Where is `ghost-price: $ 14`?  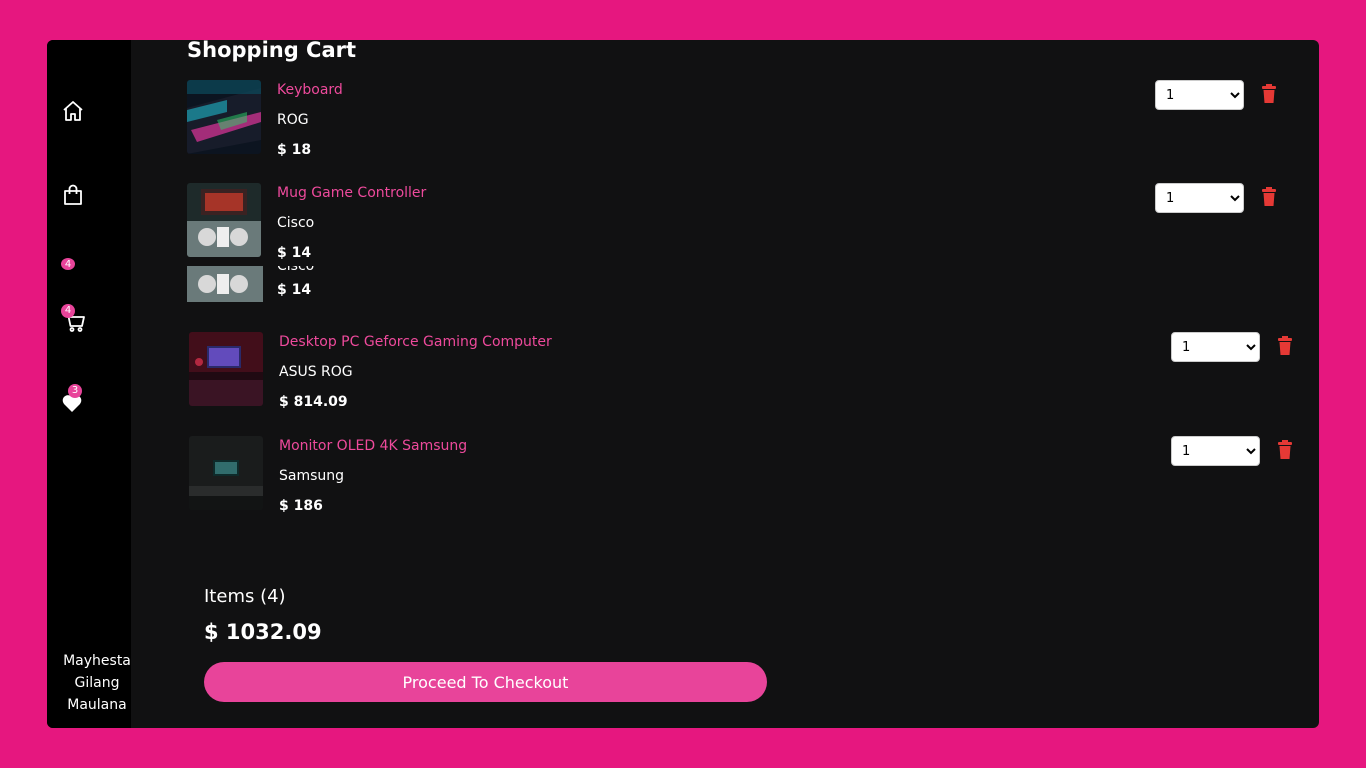 ghost-price: $ 14 is located at coordinates (294, 290).